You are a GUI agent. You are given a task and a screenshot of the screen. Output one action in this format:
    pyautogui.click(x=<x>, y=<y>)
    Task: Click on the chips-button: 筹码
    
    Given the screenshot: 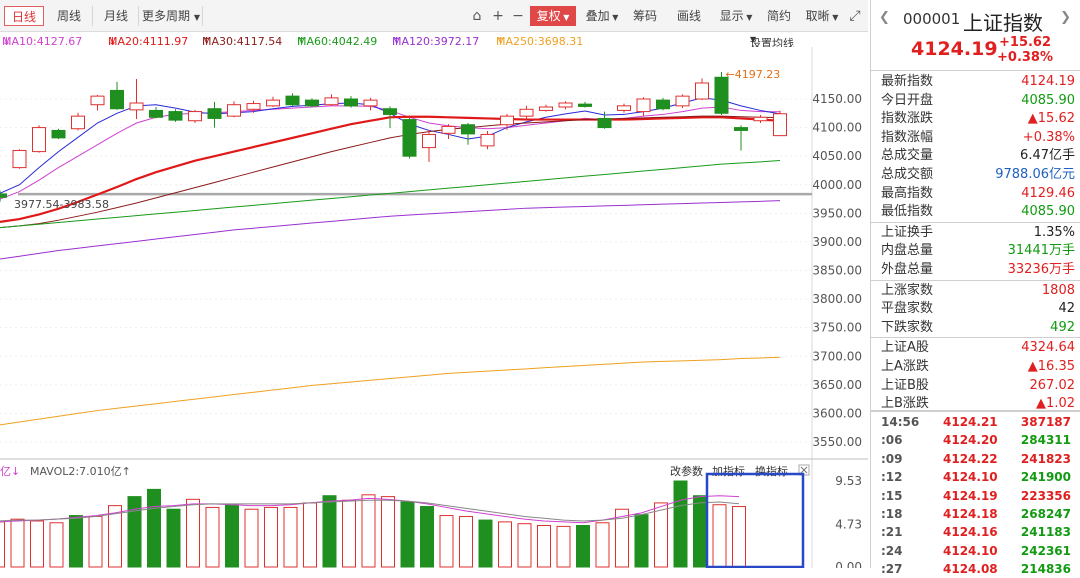 What is the action you would take?
    pyautogui.click(x=645, y=16)
    